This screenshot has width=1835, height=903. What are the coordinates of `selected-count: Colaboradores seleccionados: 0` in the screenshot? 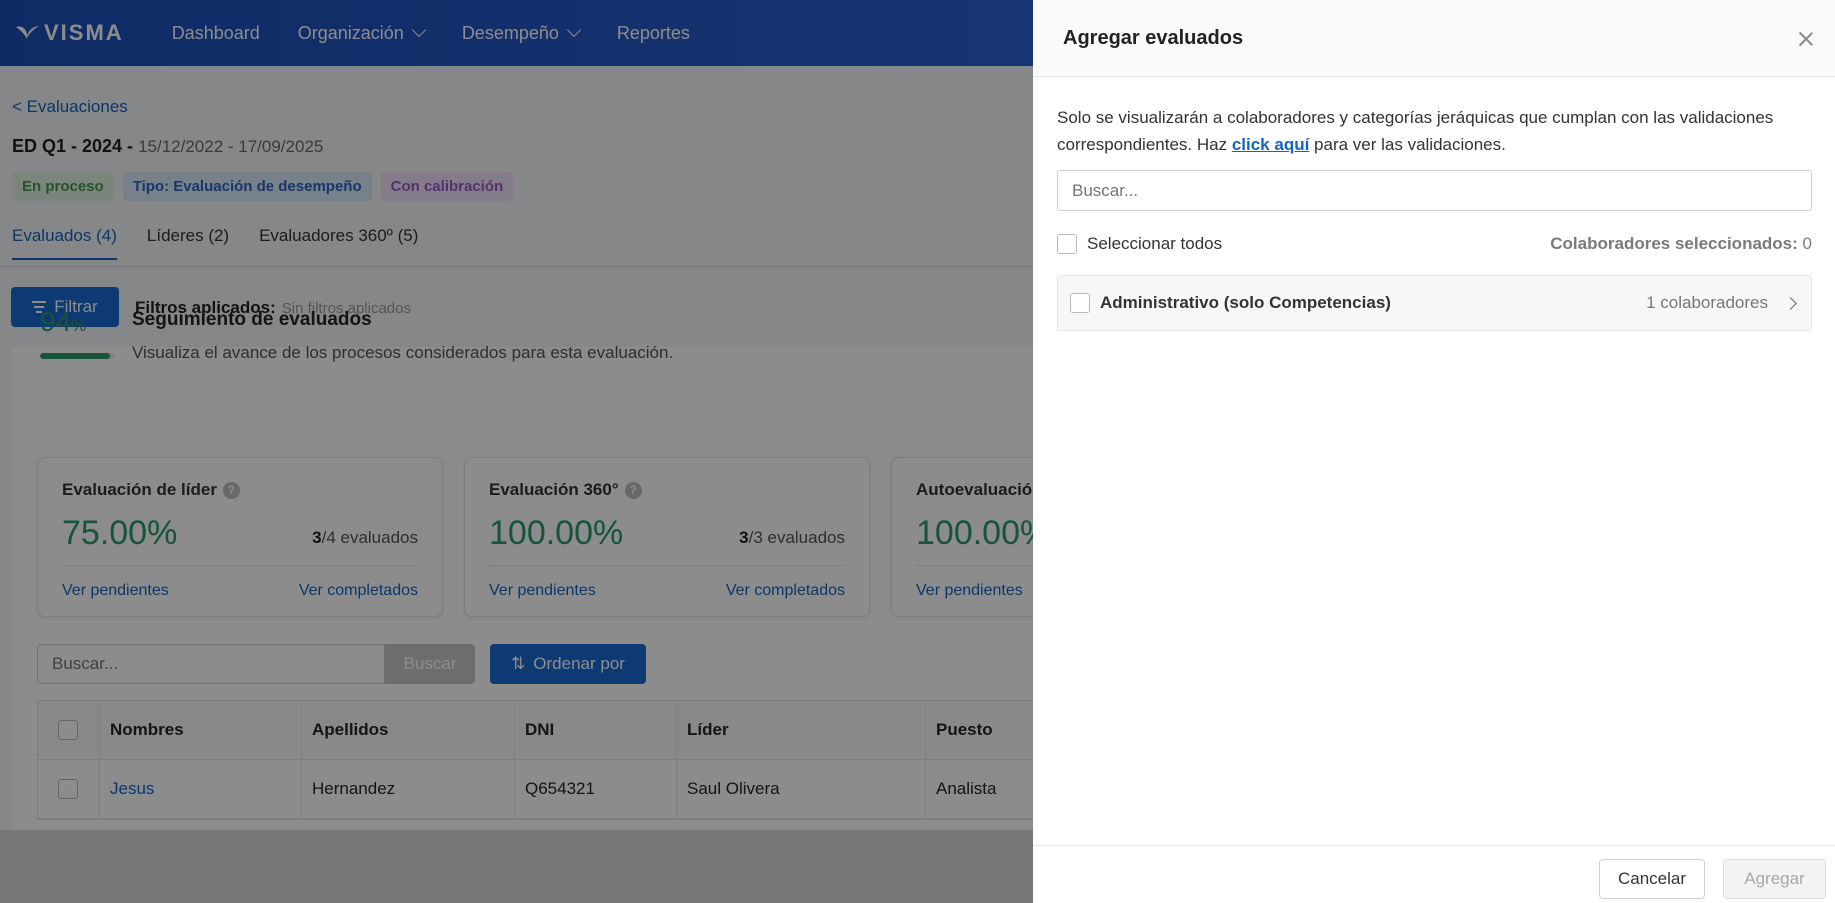 It's located at (1681, 244).